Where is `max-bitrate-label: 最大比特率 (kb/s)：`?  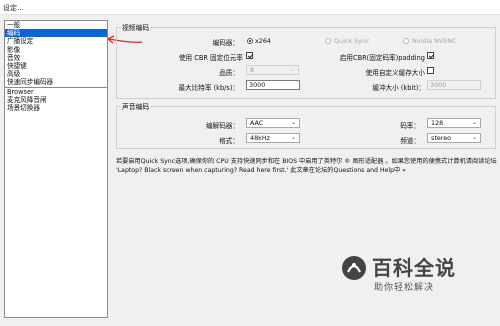
max-bitrate-label: 最大比特率 (kb/s)： is located at coordinates (208, 88).